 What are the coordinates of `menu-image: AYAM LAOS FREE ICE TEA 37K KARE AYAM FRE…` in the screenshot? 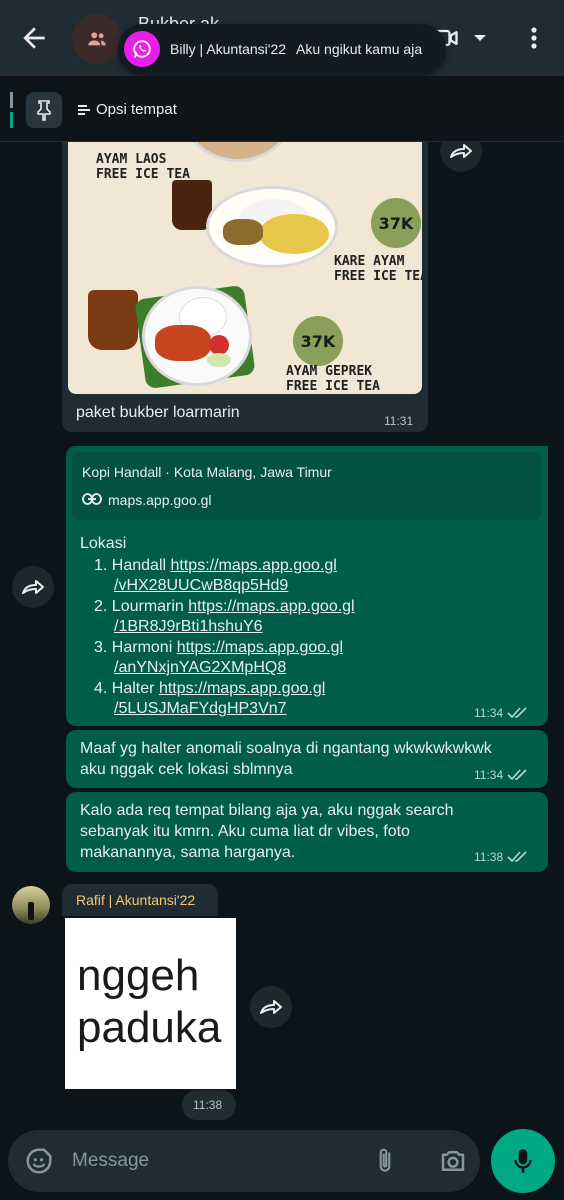 It's located at (245, 268).